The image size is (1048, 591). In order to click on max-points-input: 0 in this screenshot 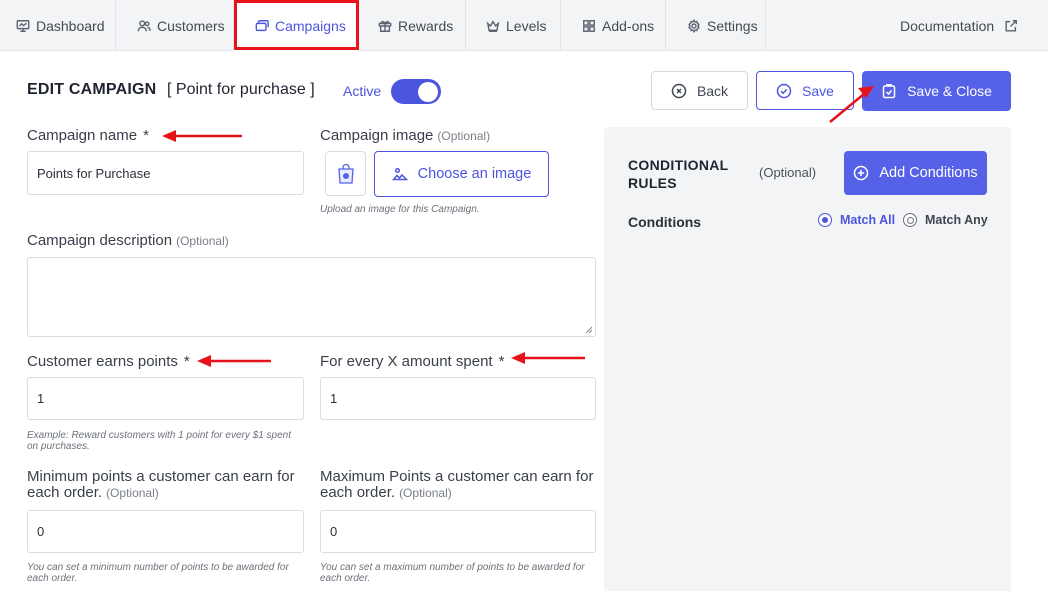, I will do `click(458, 531)`.